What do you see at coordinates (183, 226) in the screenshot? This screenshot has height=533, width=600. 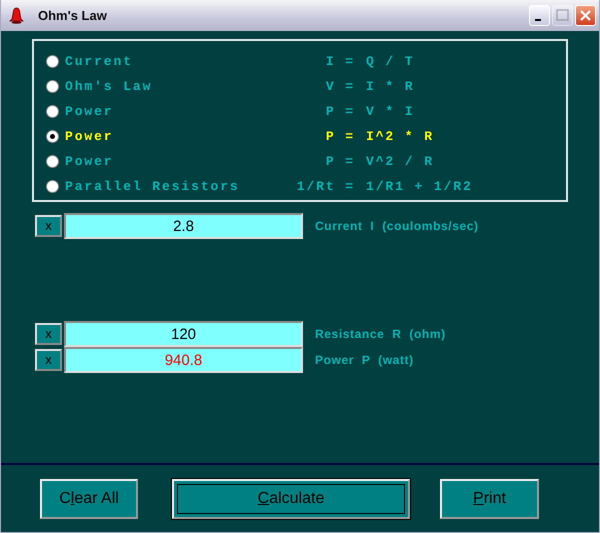 I see `input-field: 2.8` at bounding box center [183, 226].